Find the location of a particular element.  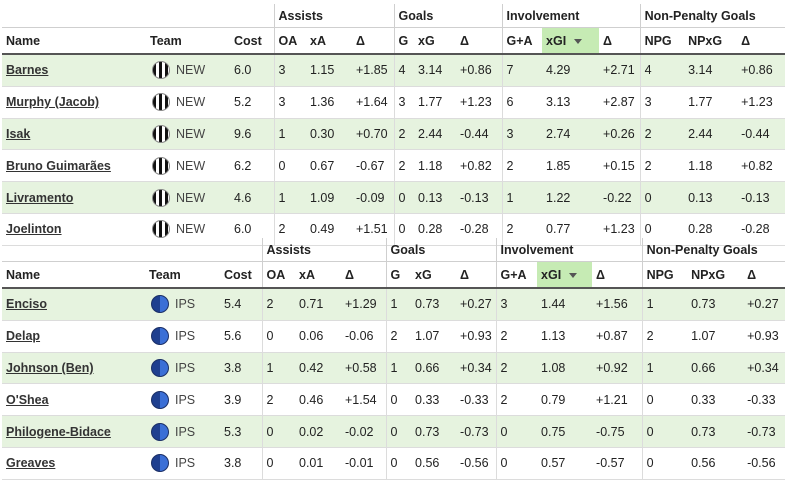

delta-assists-cell: +0.70 is located at coordinates (373, 134).